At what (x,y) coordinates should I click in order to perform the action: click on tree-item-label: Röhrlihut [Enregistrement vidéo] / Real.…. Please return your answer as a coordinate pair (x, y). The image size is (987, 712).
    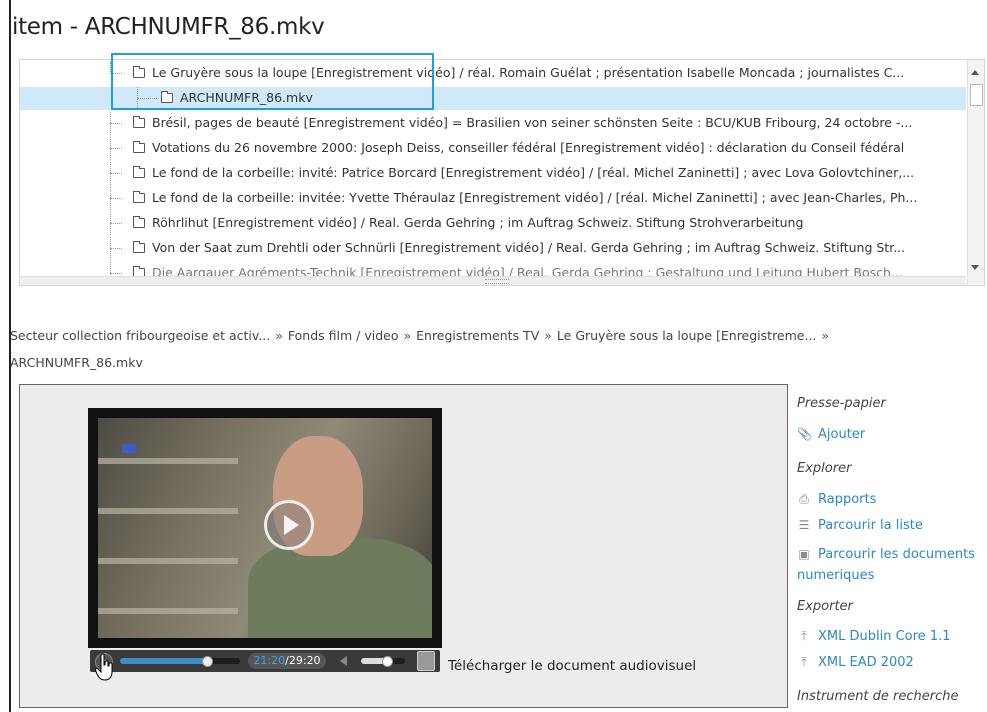
    Looking at the image, I should click on (478, 222).